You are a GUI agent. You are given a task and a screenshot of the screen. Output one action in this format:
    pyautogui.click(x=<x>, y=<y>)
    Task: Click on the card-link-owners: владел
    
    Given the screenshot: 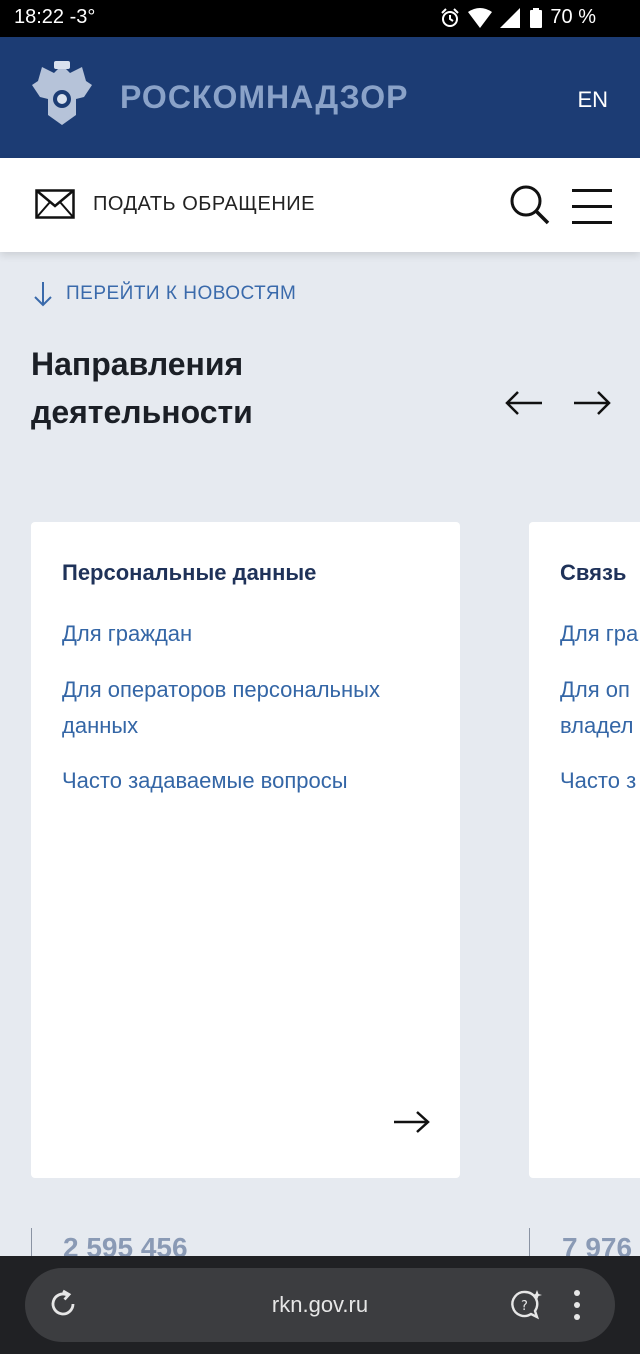 What is the action you would take?
    pyautogui.click(x=596, y=726)
    